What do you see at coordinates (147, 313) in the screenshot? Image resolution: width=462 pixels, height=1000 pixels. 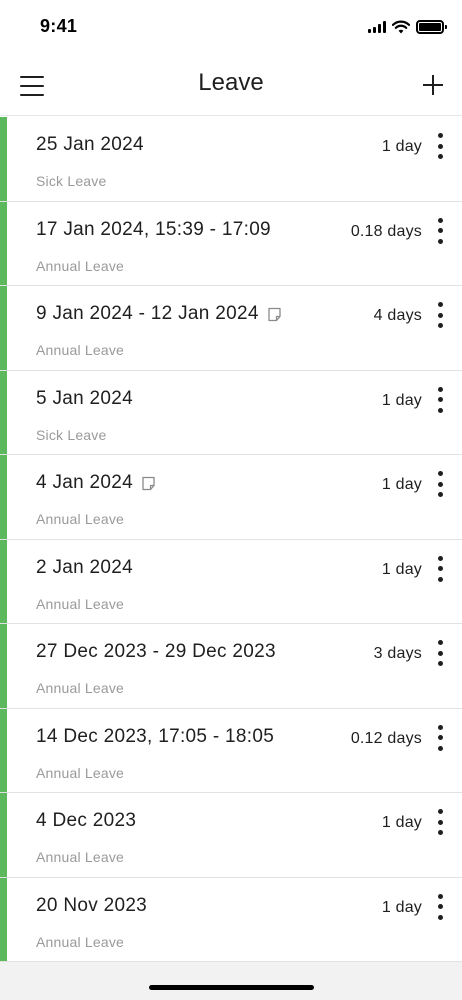 I see `leave-date: 9 Jan 2024 - 12 Jan 2024` at bounding box center [147, 313].